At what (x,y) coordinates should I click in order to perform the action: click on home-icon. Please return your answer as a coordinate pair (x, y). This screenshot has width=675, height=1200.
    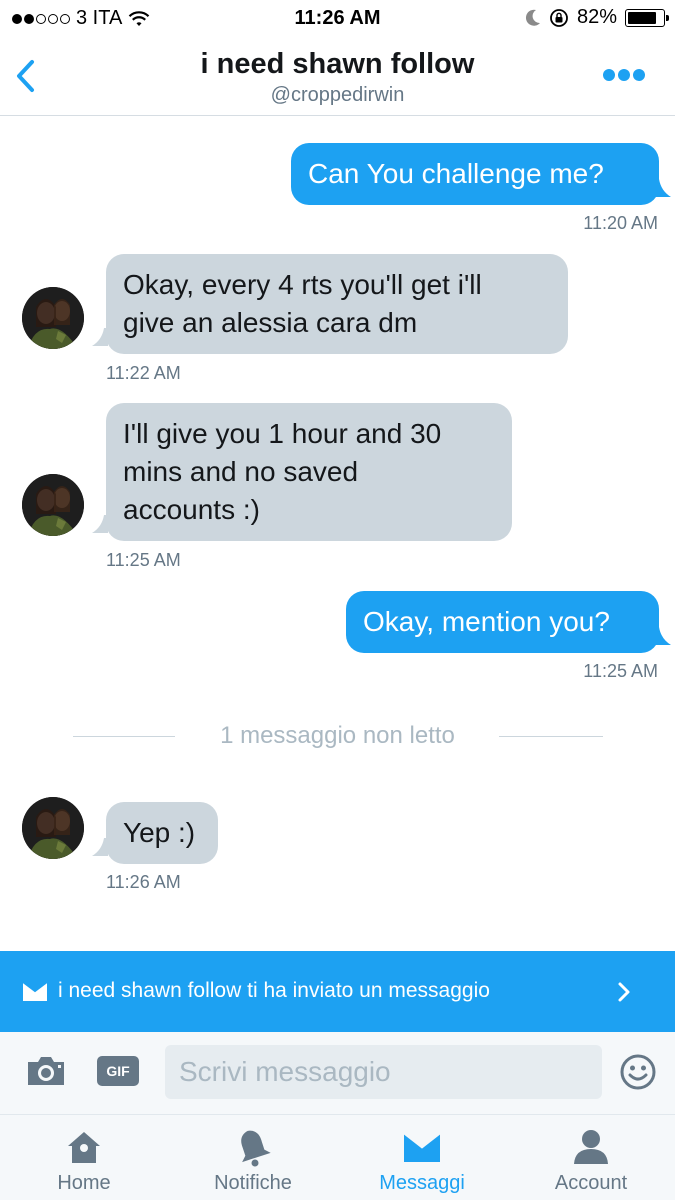
    Looking at the image, I should click on (84, 1147).